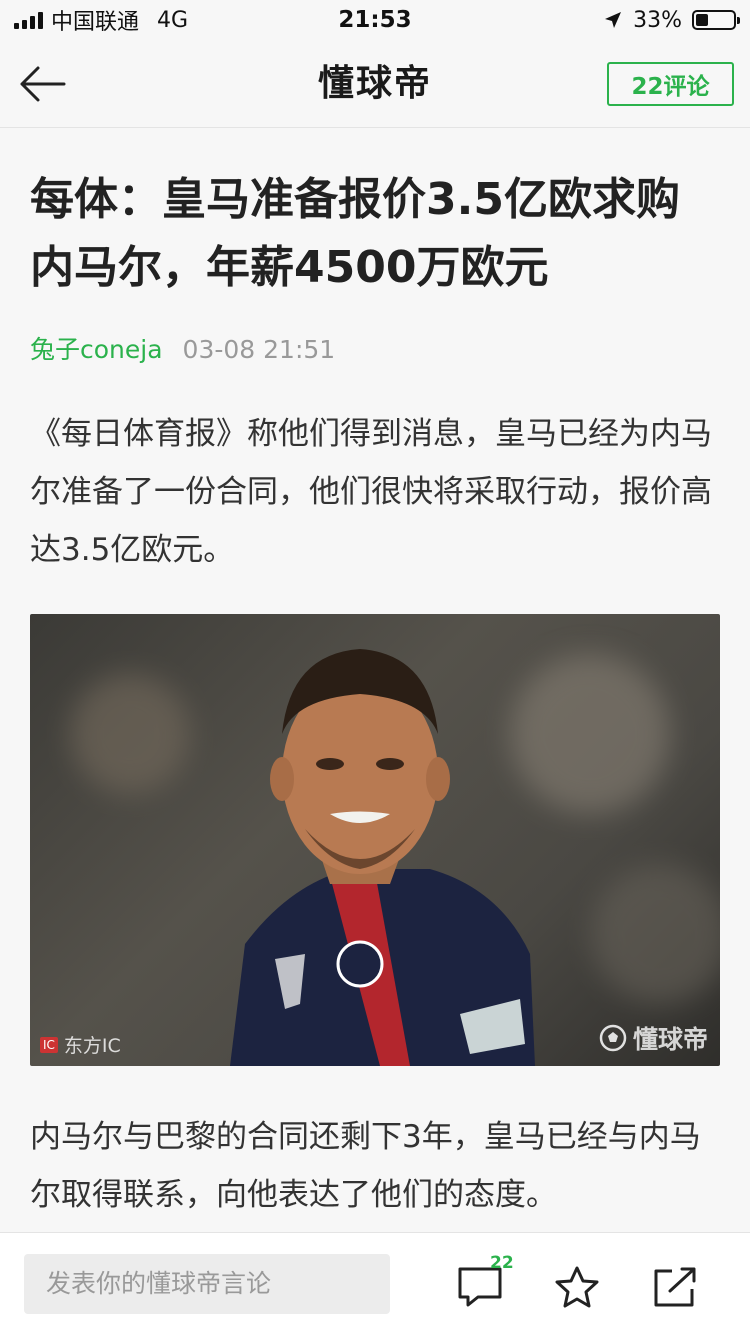 This screenshot has height=1334, width=750. I want to click on comments-count-button: 22评论, so click(670, 84).